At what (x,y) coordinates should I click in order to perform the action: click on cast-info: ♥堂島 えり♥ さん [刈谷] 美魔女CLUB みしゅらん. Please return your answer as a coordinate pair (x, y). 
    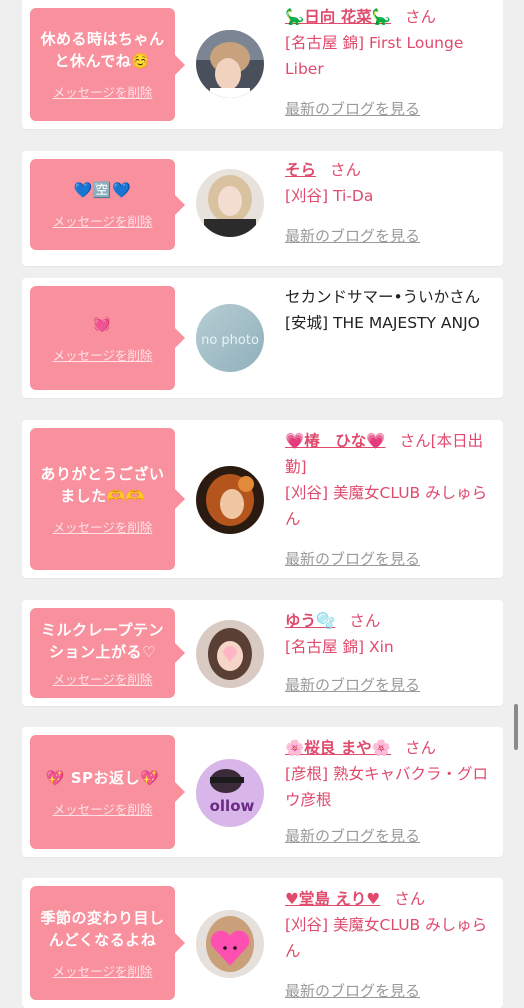
    Looking at the image, I should click on (387, 925).